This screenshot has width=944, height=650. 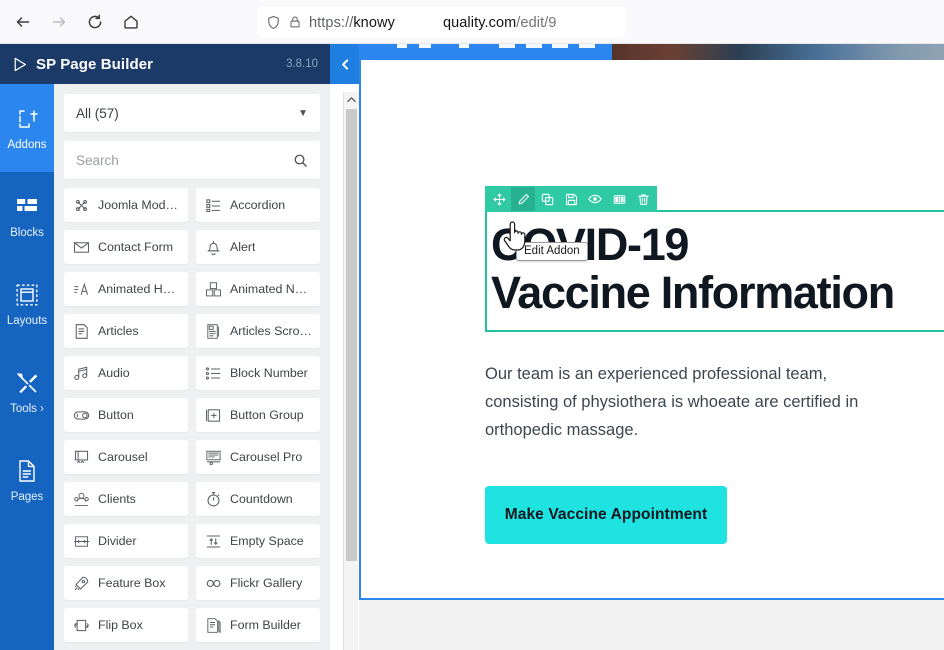 I want to click on eye-icon, so click(x=595, y=199).